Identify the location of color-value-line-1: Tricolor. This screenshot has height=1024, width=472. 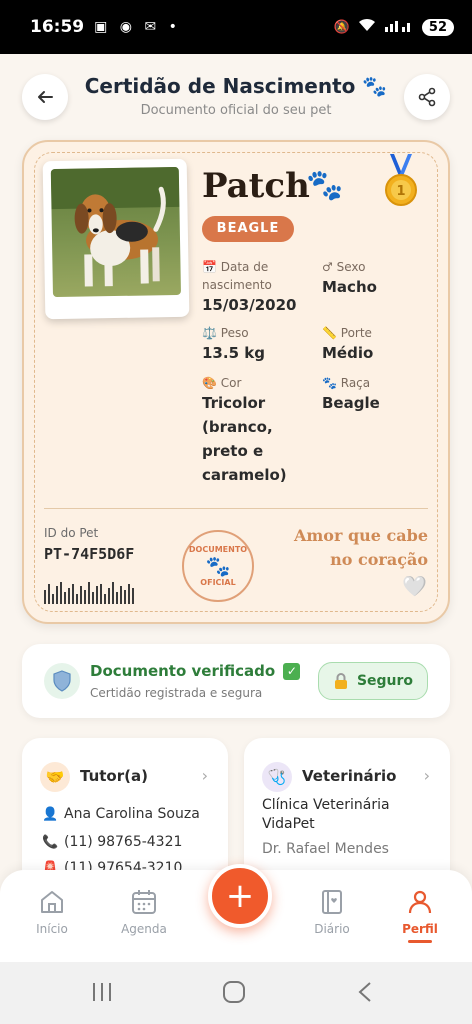
(234, 403).